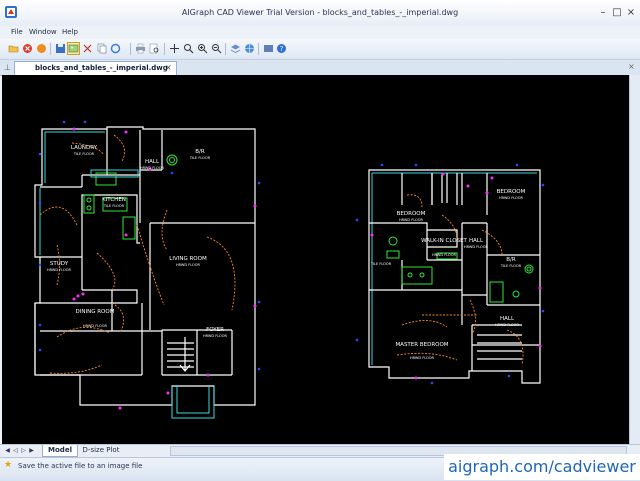  I want to click on menu-bar: File Window Help, so click(320, 32).